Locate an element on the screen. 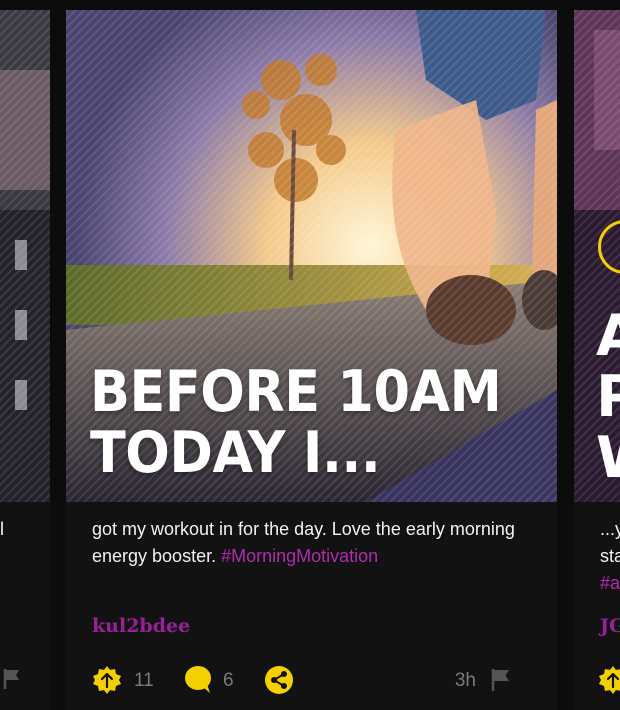 The height and width of the screenshot is (710, 620). hashtag-link-next: #a is located at coordinates (610, 583).